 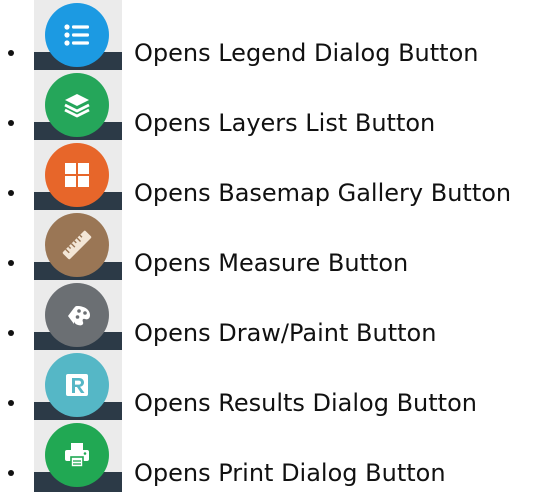 I want to click on basemap-button-image, so click(x=78, y=176).